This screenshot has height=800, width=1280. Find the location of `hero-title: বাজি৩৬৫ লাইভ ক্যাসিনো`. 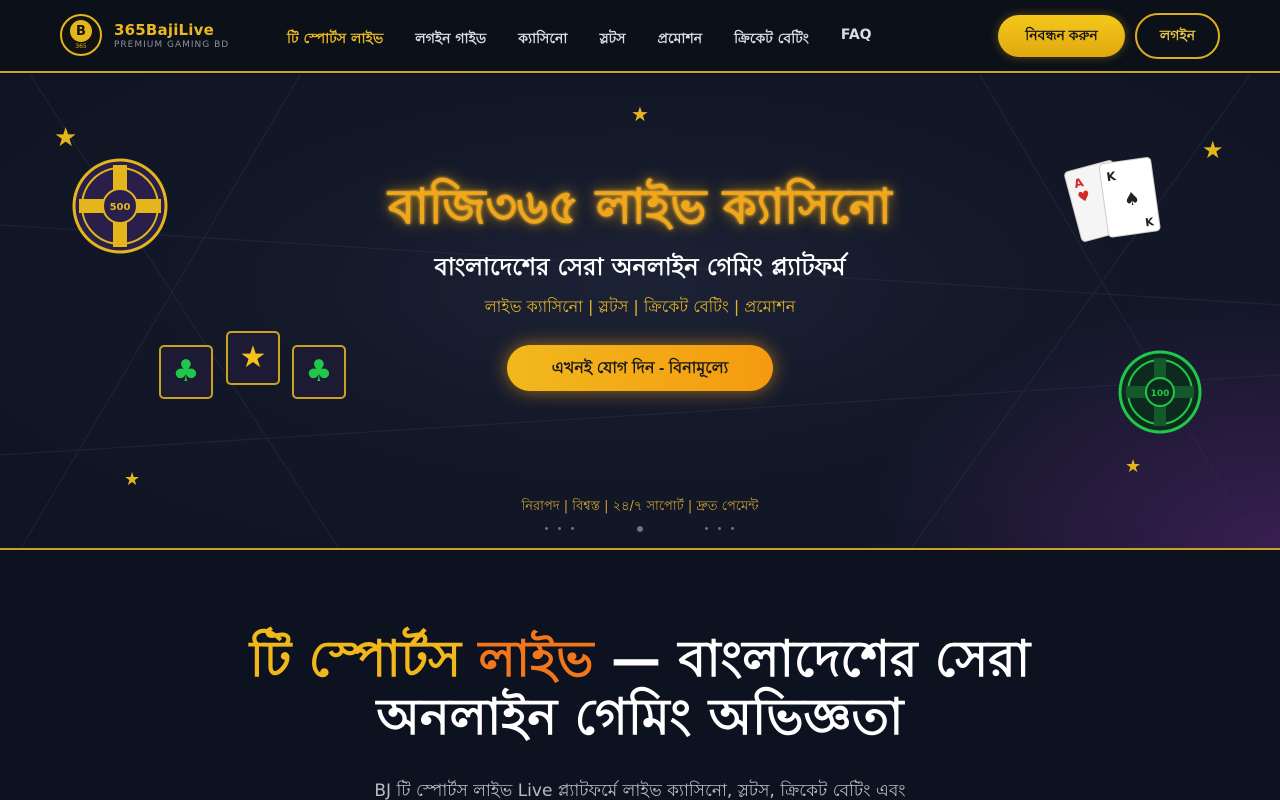

hero-title: বাজি৩৬৫ লাইভ ক্যাসিনো is located at coordinates (640, 207).